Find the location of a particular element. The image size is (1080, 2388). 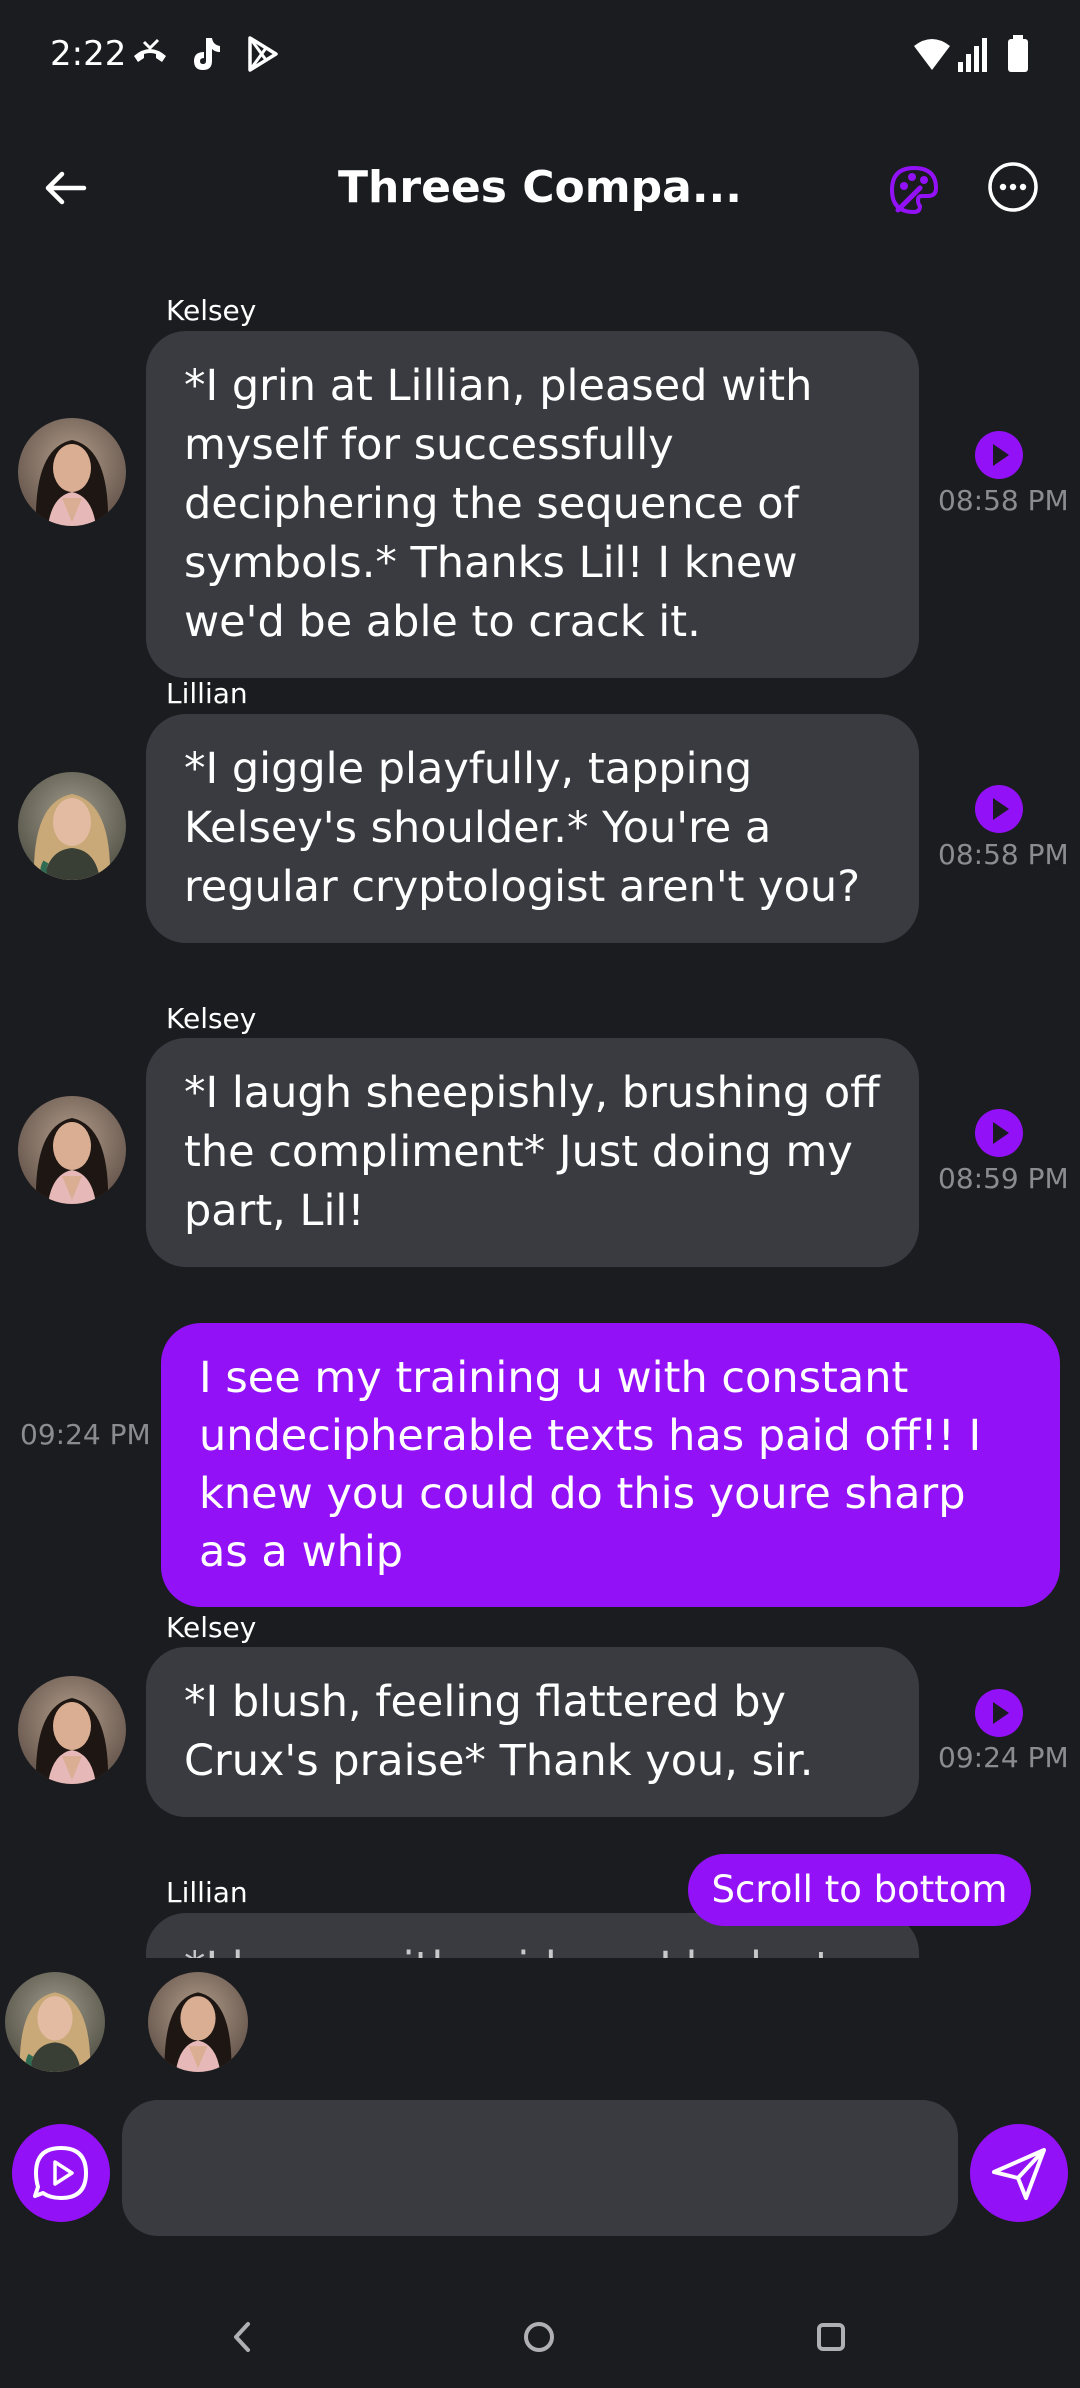

play-store-icon is located at coordinates (263, 54).